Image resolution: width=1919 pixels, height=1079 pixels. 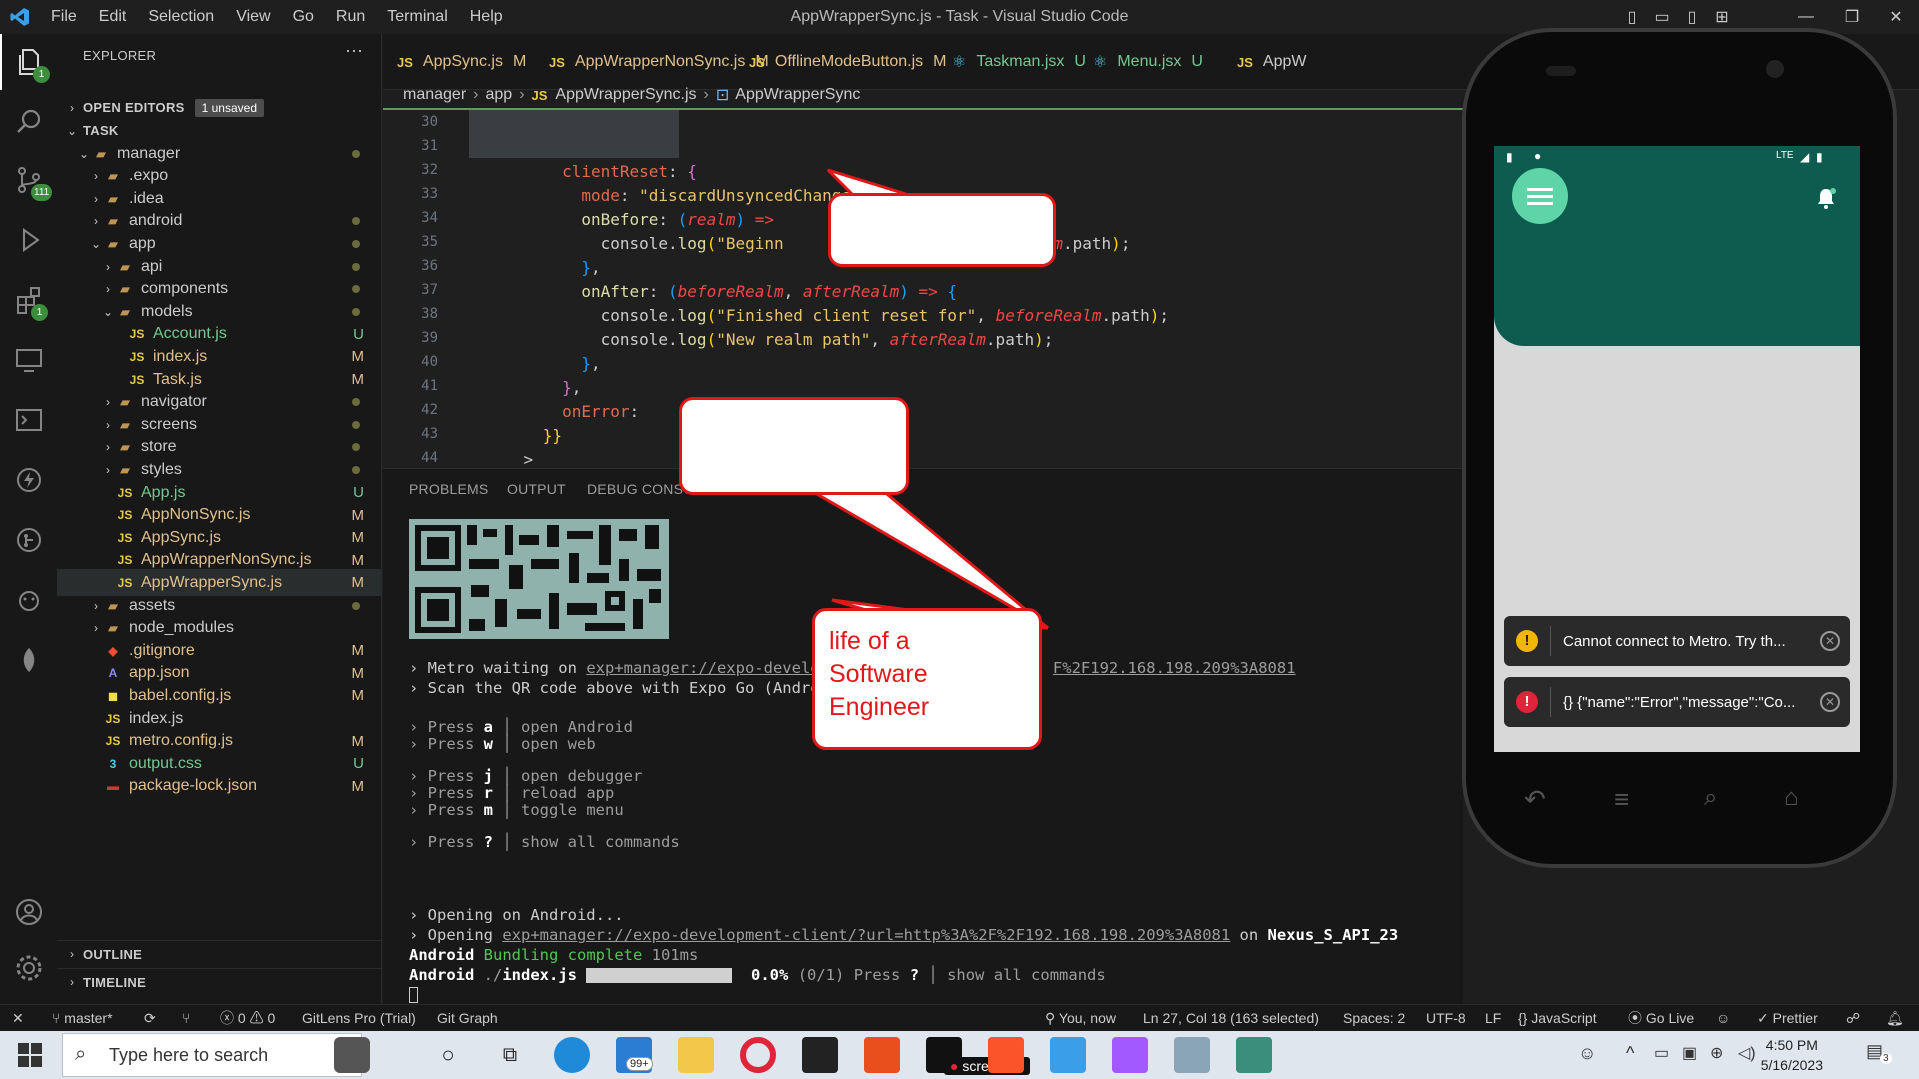 What do you see at coordinates (1896, 17) in the screenshot?
I see `close-window-icon: ✕` at bounding box center [1896, 17].